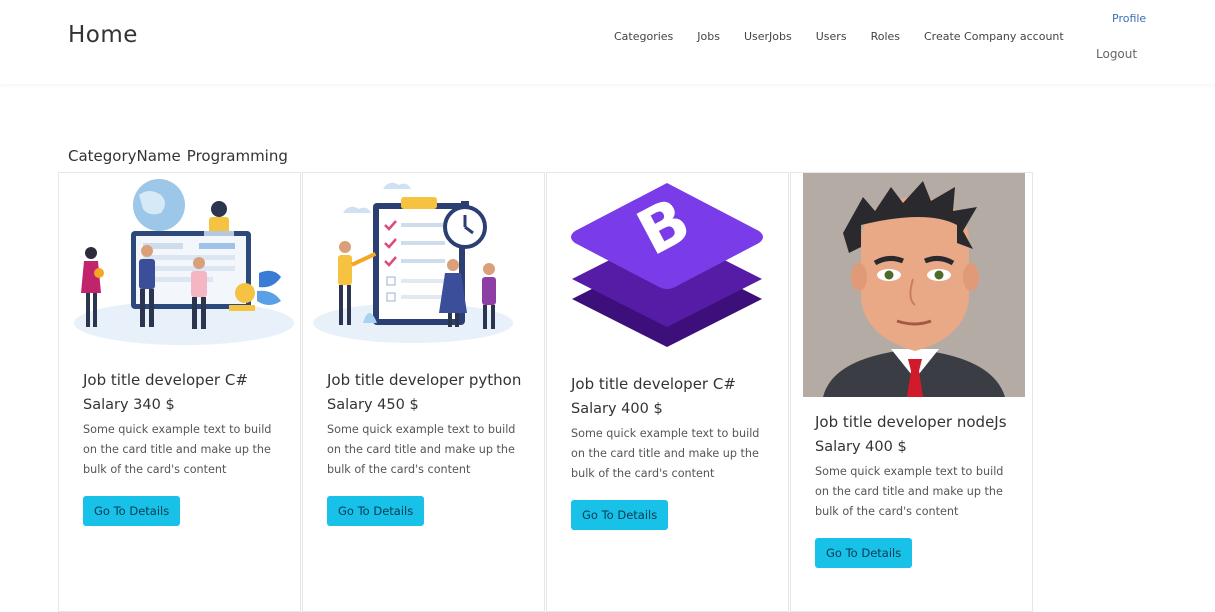  What do you see at coordinates (129, 405) in the screenshot?
I see `job-salary: Salary 340 $` at bounding box center [129, 405].